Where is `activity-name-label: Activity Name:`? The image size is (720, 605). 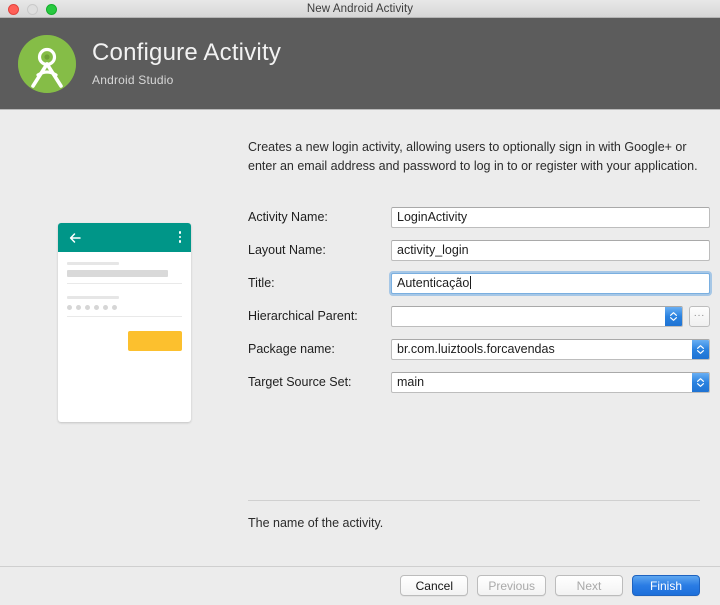 activity-name-label: Activity Name: is located at coordinates (288, 217).